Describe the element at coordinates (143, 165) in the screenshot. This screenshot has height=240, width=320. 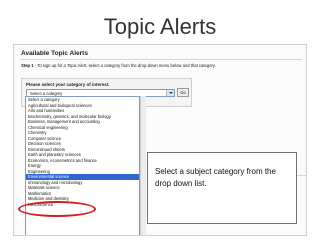
I see `dropdown-scrollbar` at that location.